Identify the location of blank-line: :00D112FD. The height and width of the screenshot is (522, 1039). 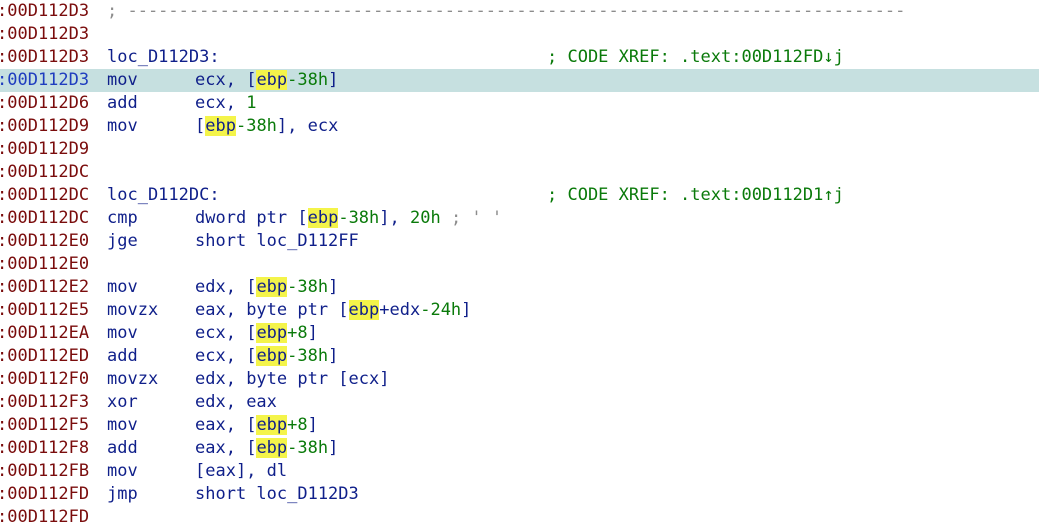
(519, 514).